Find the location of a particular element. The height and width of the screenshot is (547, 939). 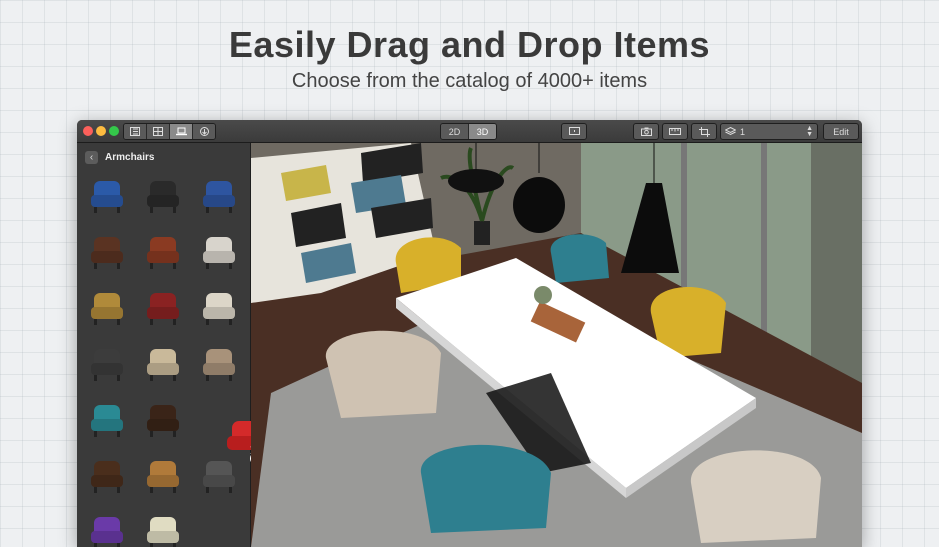

crop-icon is located at coordinates (704, 131).